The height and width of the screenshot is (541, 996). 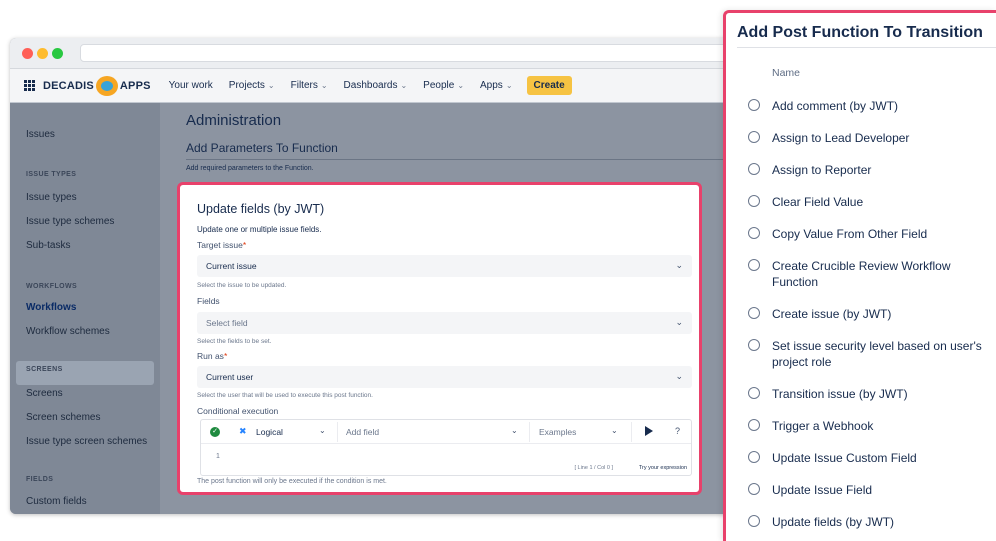 What do you see at coordinates (362, 432) in the screenshot?
I see `add-field-select: Add field` at bounding box center [362, 432].